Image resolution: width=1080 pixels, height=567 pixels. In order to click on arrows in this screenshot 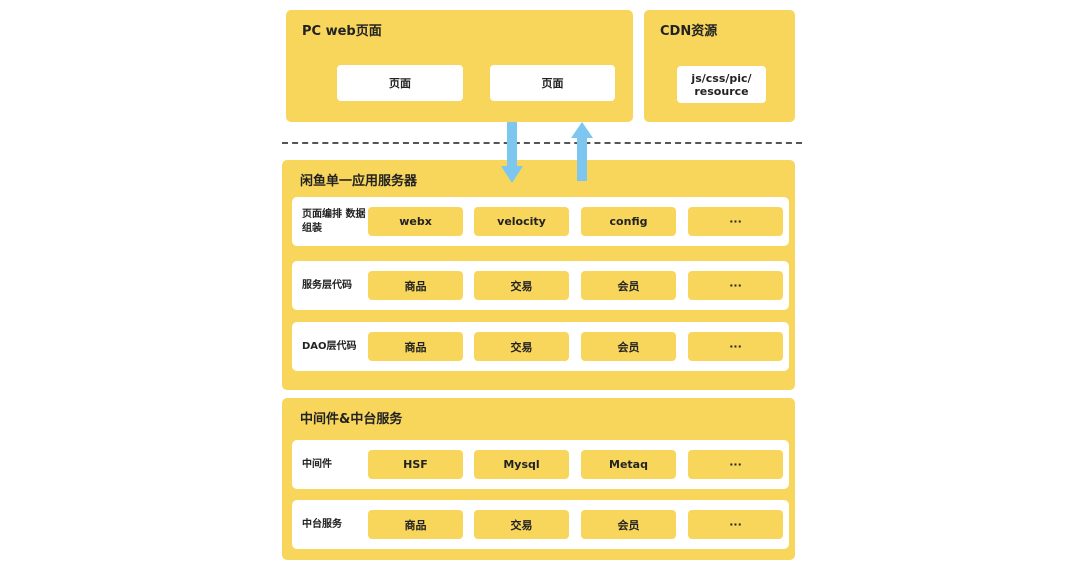, I will do `click(547, 152)`.